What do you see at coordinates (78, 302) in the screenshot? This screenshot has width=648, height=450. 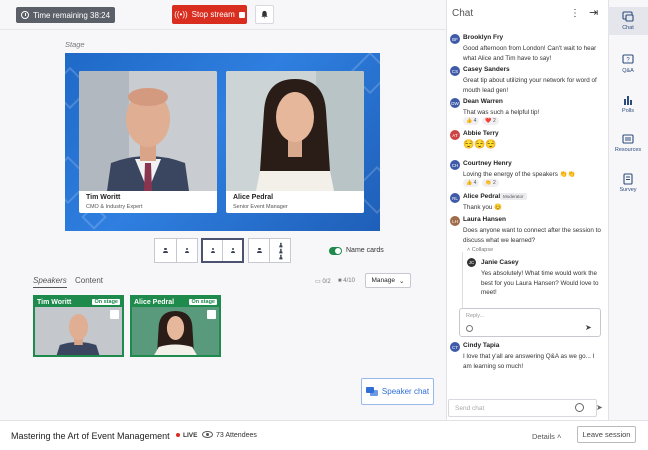 I see `speaker-card-header: Tim Woritt On stage` at bounding box center [78, 302].